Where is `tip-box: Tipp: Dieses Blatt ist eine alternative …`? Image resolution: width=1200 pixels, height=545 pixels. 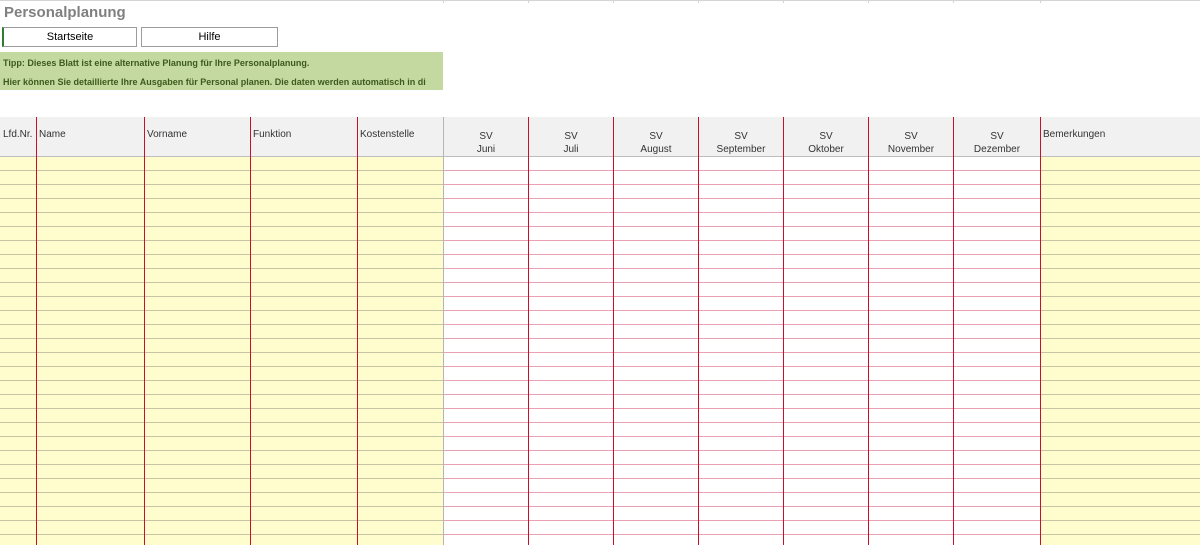
tip-box: Tipp: Dieses Blatt ist eine alternative … is located at coordinates (221, 71).